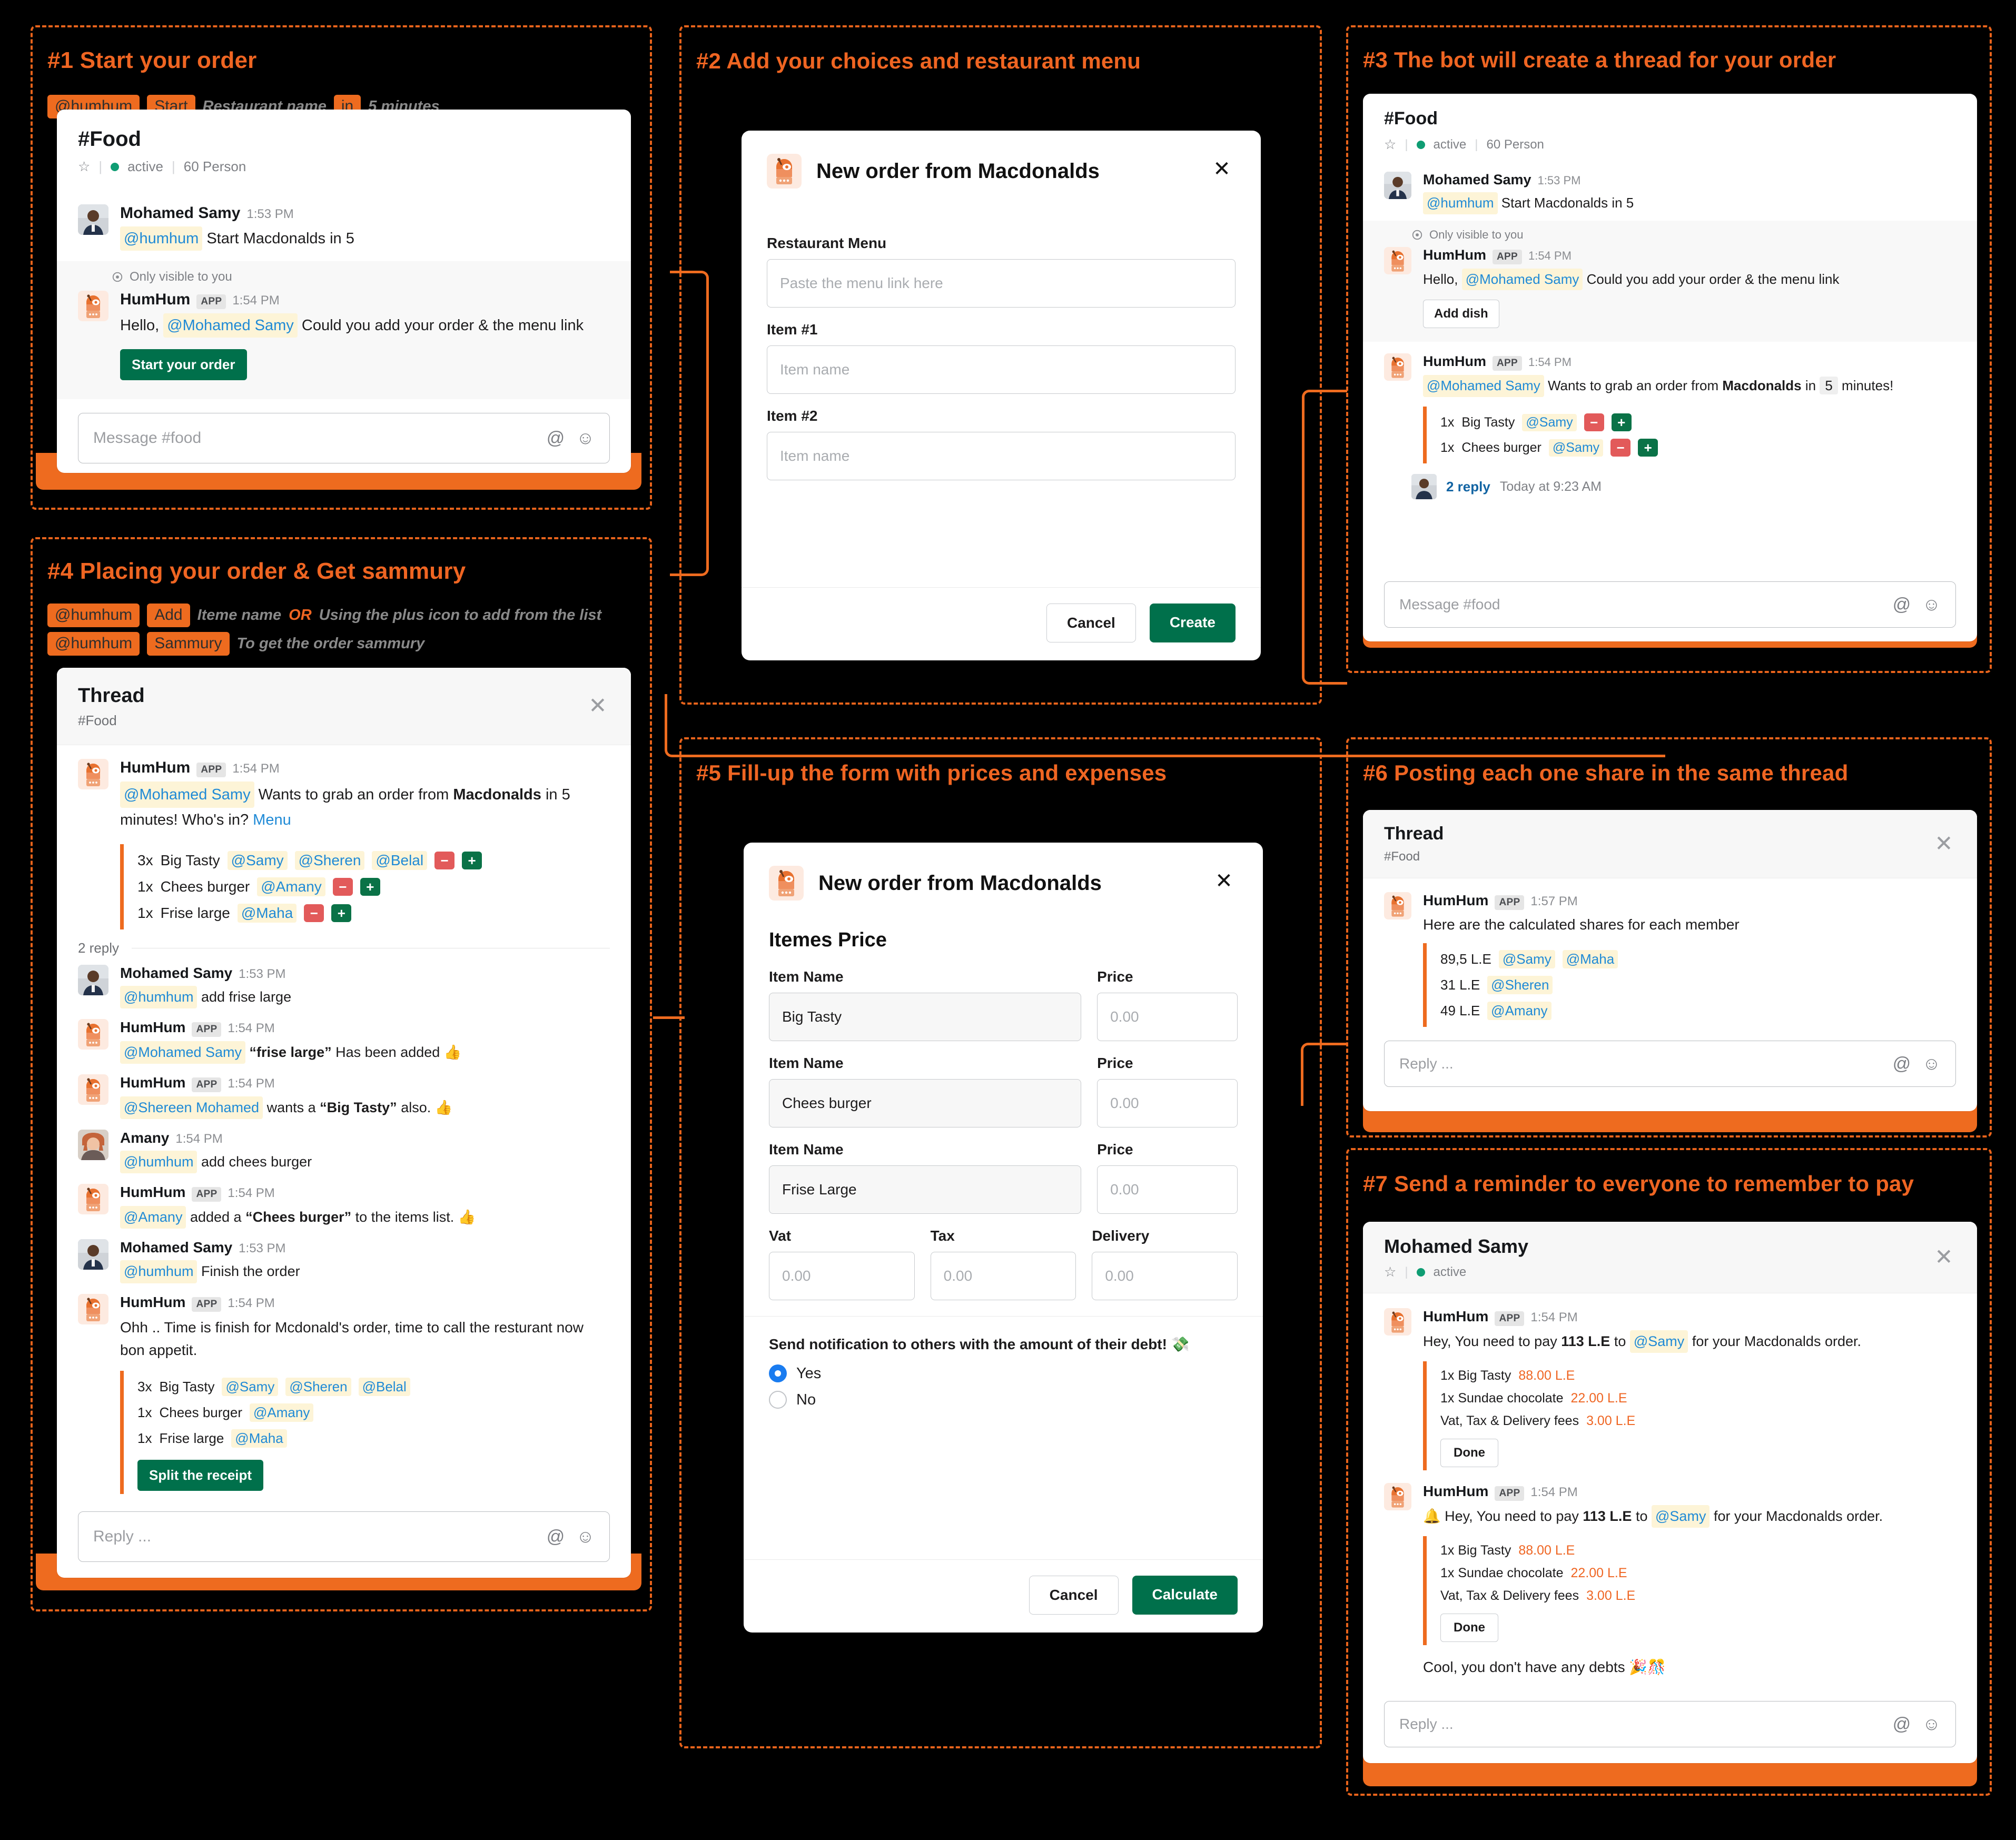  I want to click on price-input-1: 0.00, so click(1167, 1017).